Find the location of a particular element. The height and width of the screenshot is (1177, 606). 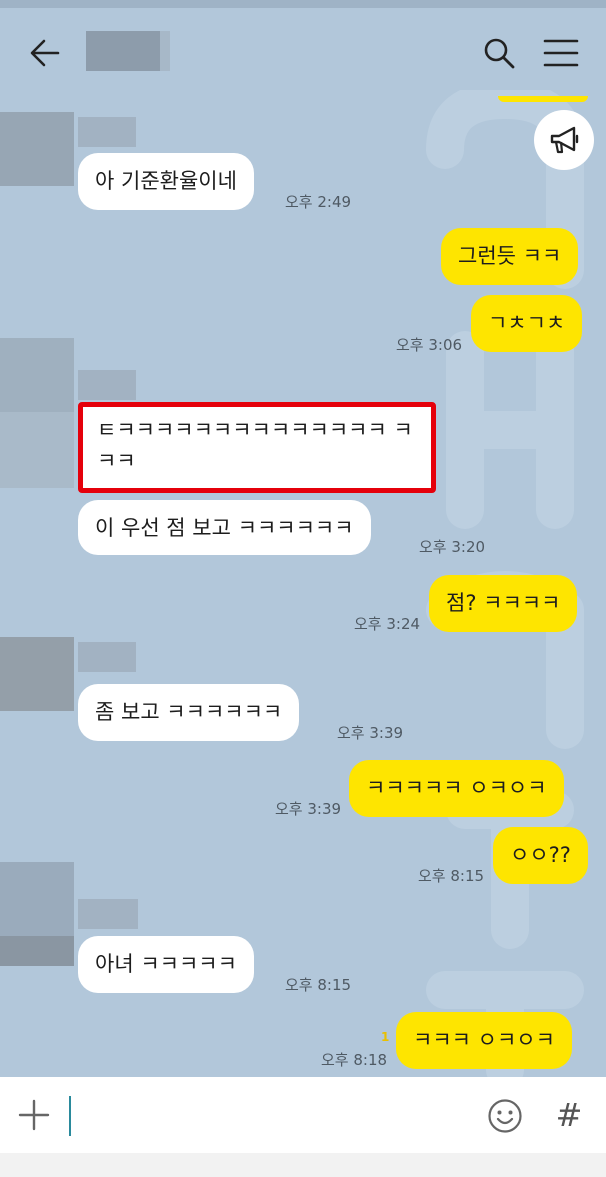

message-text: ㅋㅋㅋㅋㅋ ㅇㅋㅇㅋ is located at coordinates (456, 788).